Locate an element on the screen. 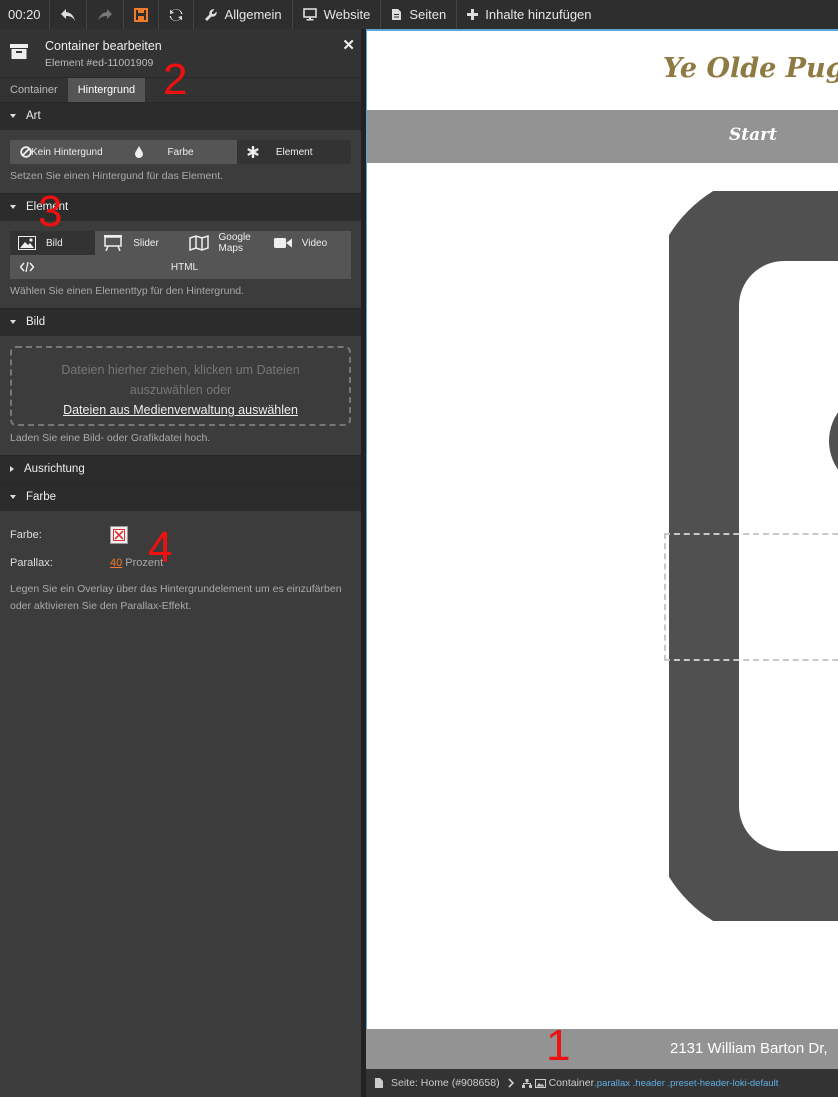  archive-box-icon is located at coordinates (19, 51).